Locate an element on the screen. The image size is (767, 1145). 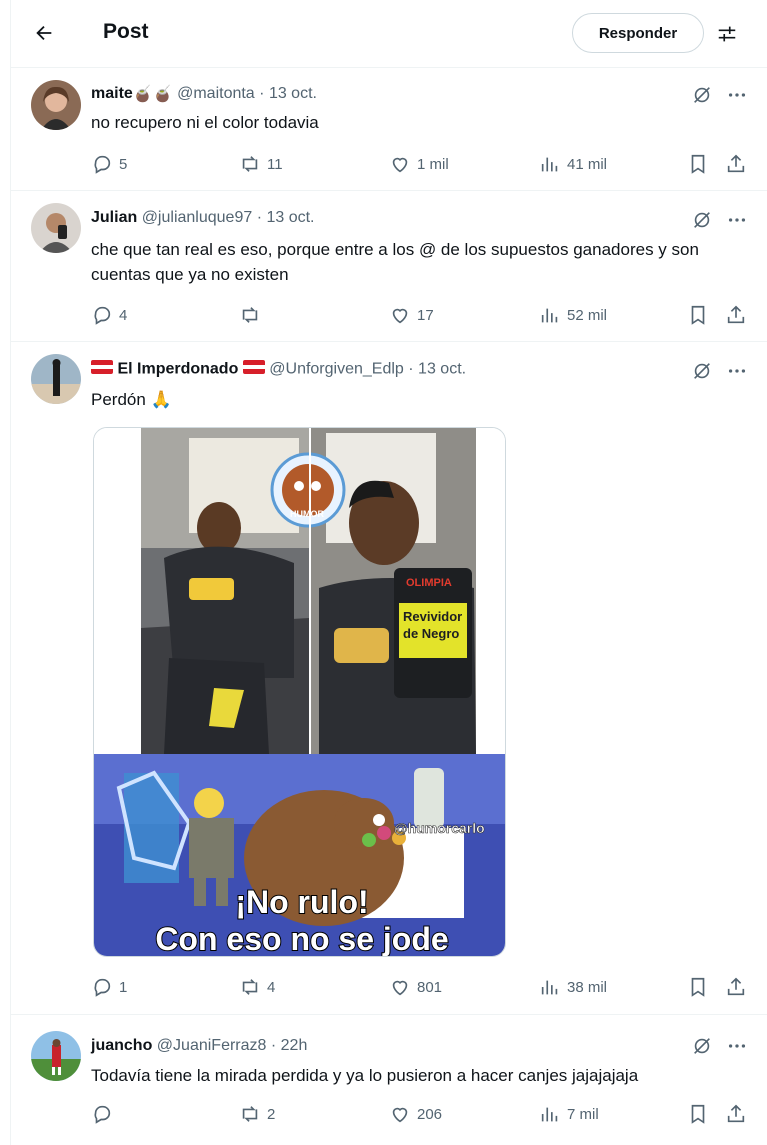
views-count: 41 mil is located at coordinates (587, 164).